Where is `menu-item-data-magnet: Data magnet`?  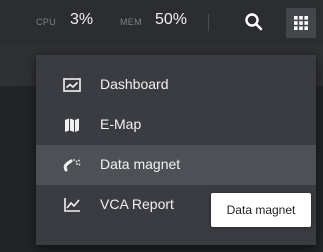 menu-item-data-magnet: Data magnet is located at coordinates (176, 165).